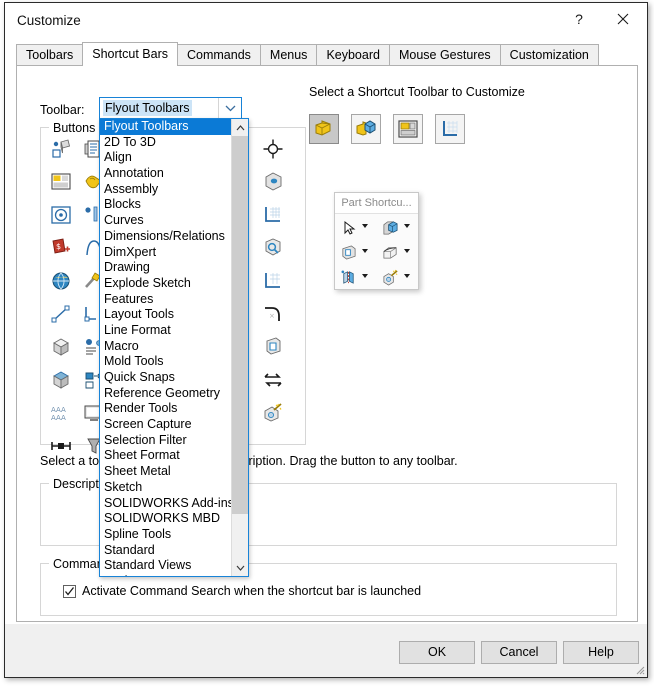 The image size is (654, 686). What do you see at coordinates (165, 158) in the screenshot?
I see `dropdown-item: Align` at bounding box center [165, 158].